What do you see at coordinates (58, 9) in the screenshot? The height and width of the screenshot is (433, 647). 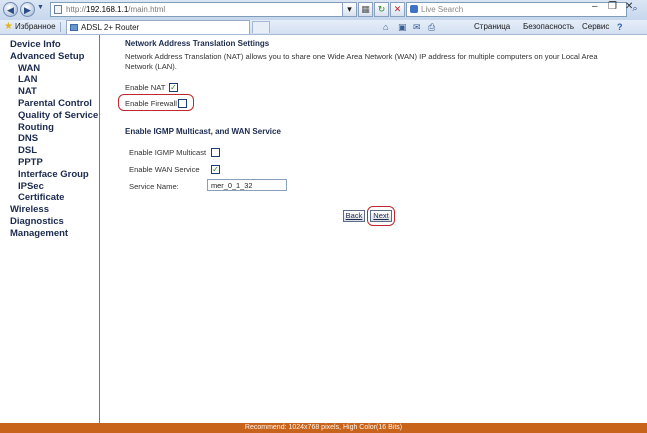 I see `page-icon` at bounding box center [58, 9].